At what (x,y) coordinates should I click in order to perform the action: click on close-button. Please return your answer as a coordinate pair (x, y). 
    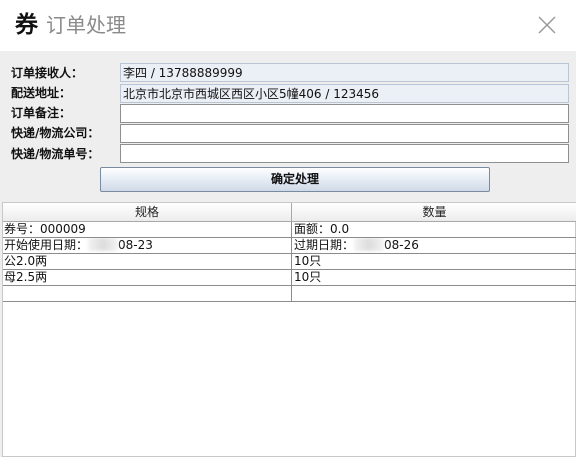
    Looking at the image, I should click on (547, 25).